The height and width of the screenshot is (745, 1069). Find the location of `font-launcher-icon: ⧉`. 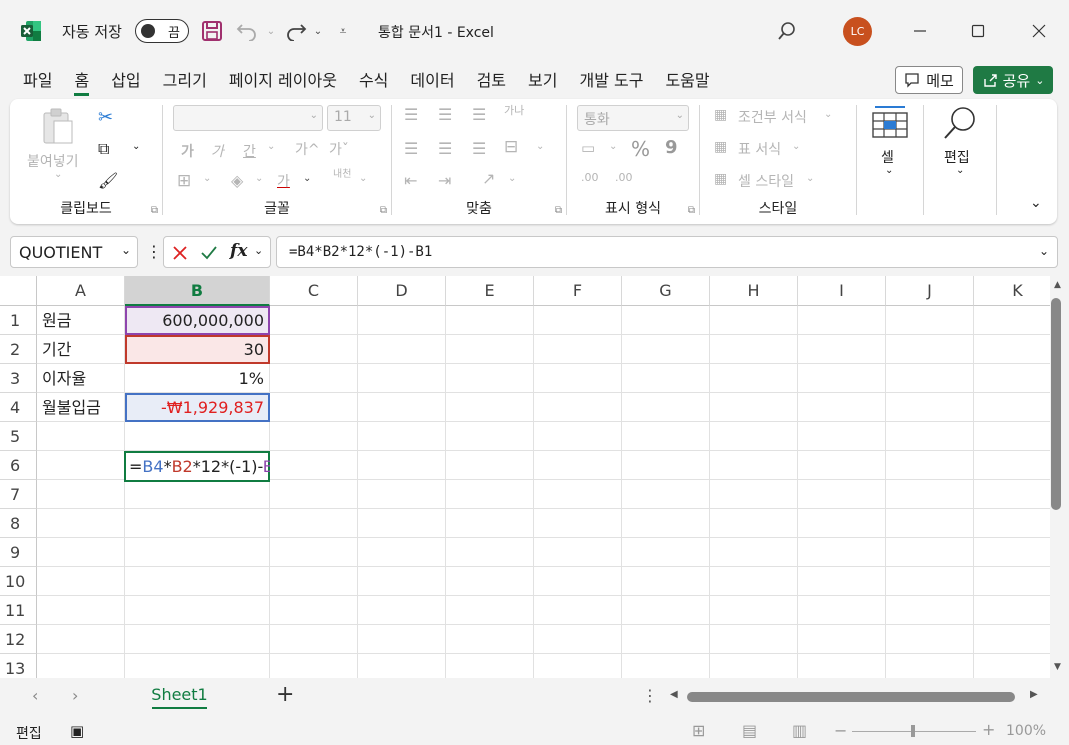

font-launcher-icon: ⧉ is located at coordinates (383, 210).